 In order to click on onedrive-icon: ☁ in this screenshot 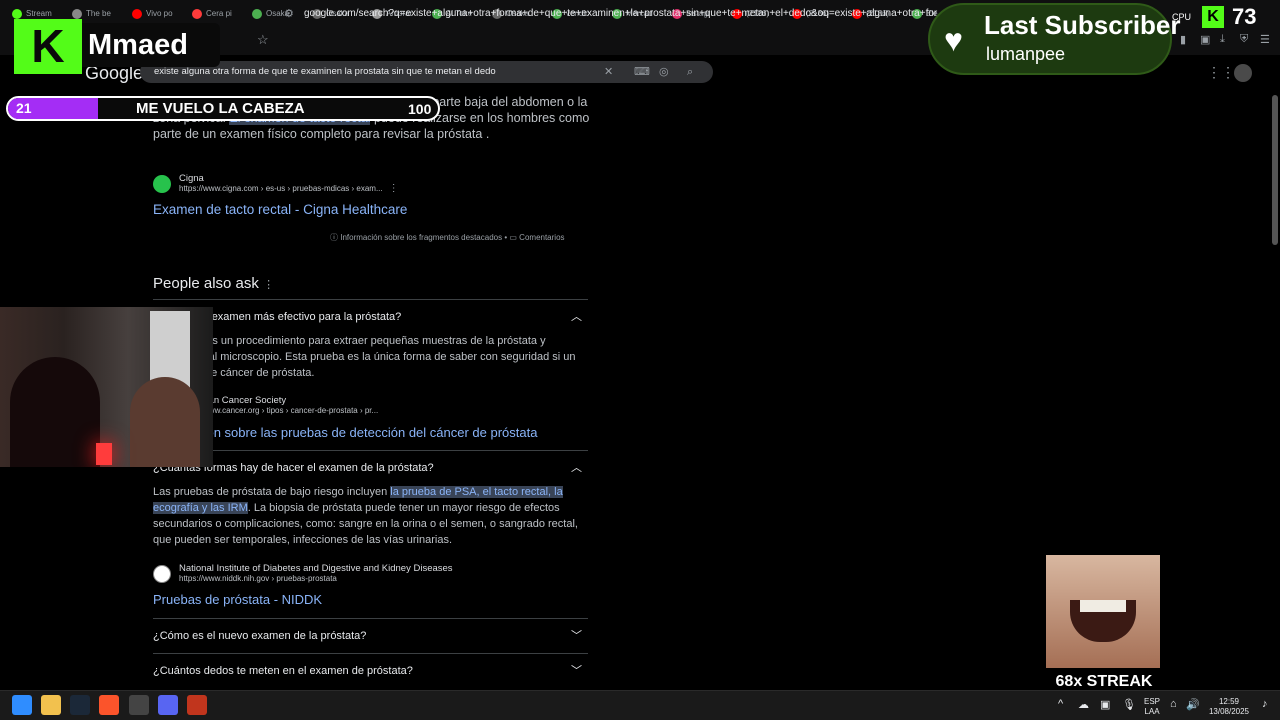, I will do `click(1083, 704)`.